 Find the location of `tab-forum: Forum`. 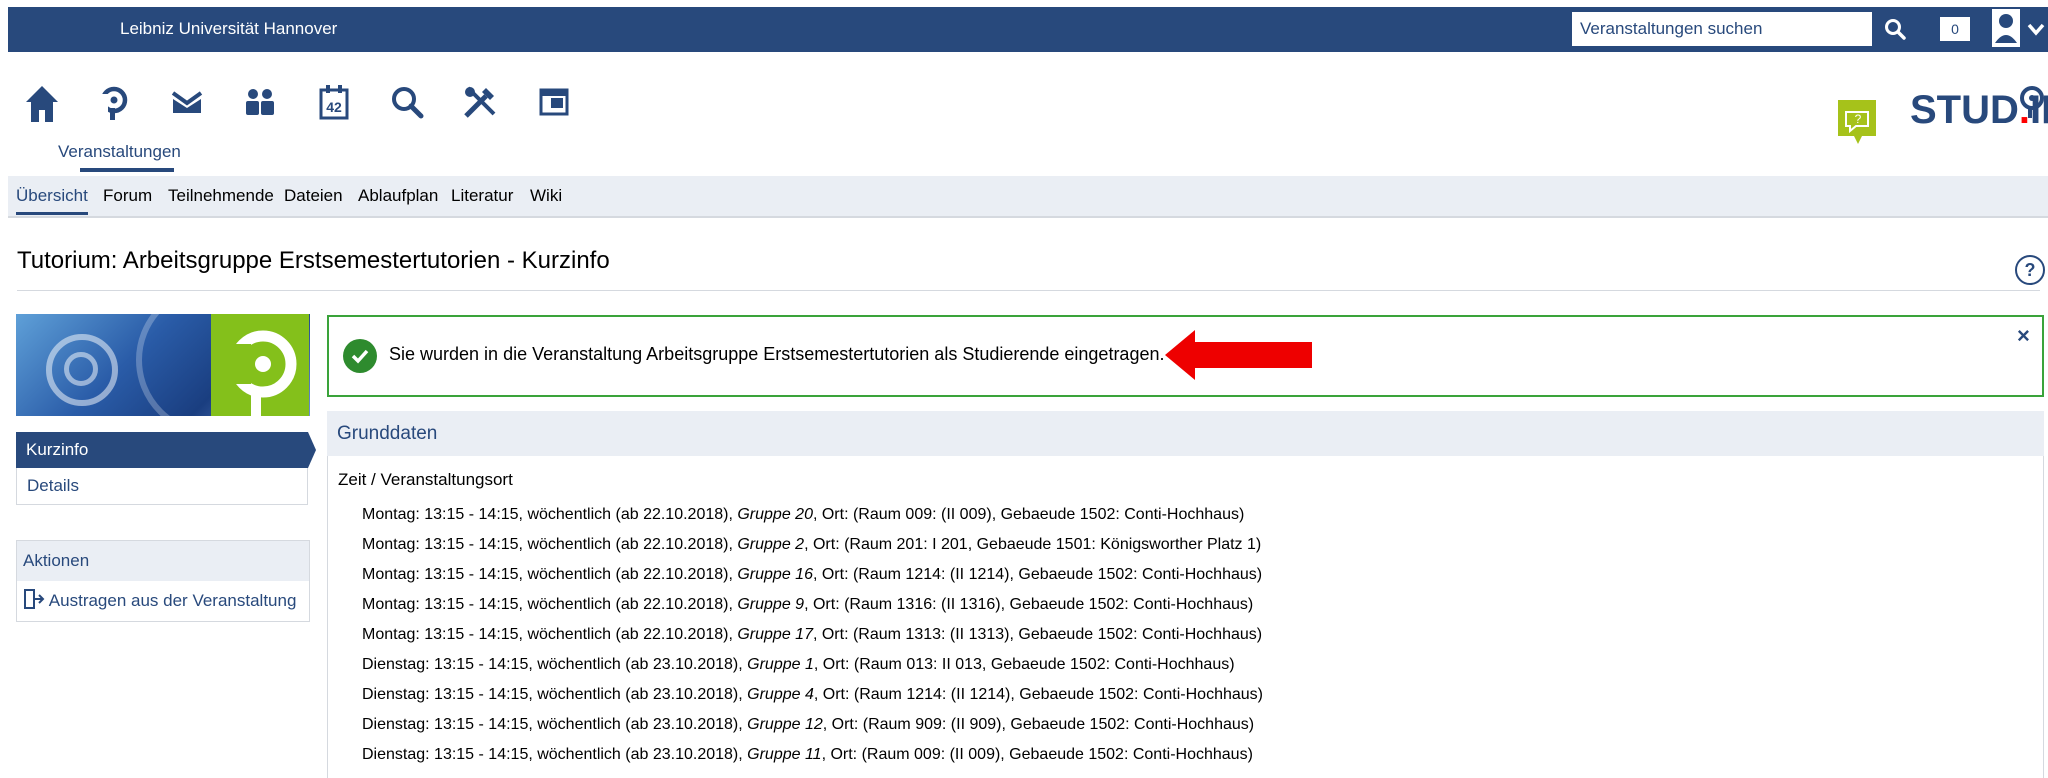

tab-forum: Forum is located at coordinates (127, 196).